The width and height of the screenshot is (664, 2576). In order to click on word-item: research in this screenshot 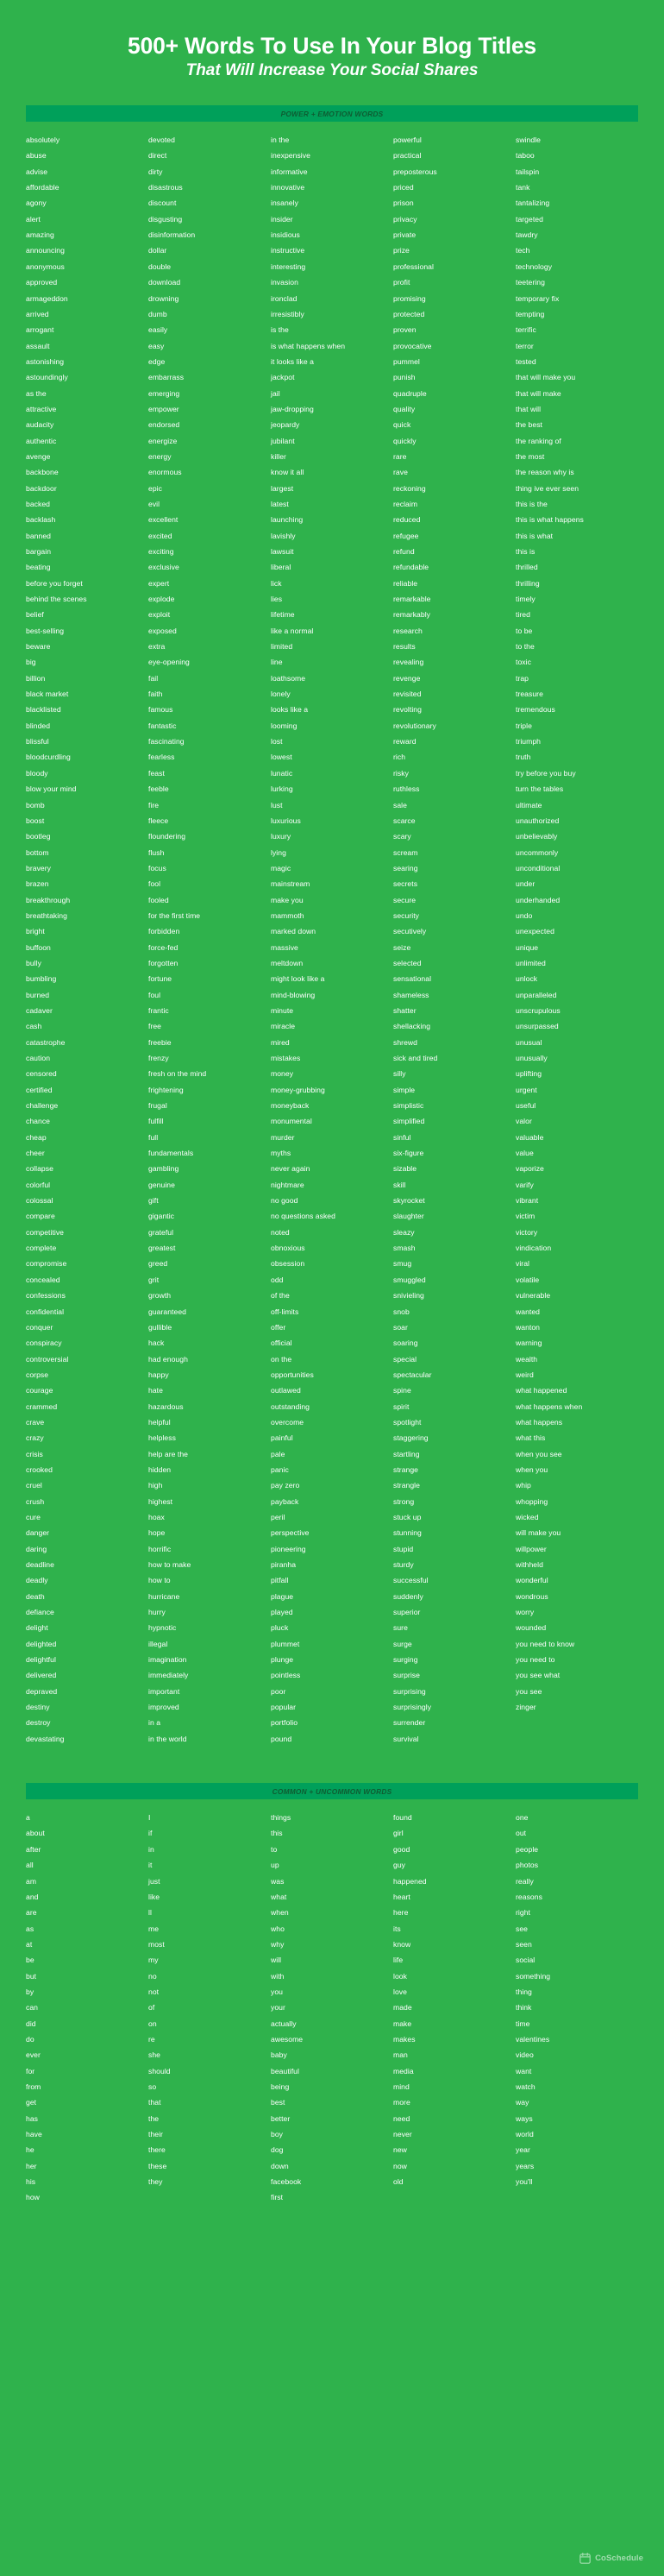, I will do `click(408, 630)`.